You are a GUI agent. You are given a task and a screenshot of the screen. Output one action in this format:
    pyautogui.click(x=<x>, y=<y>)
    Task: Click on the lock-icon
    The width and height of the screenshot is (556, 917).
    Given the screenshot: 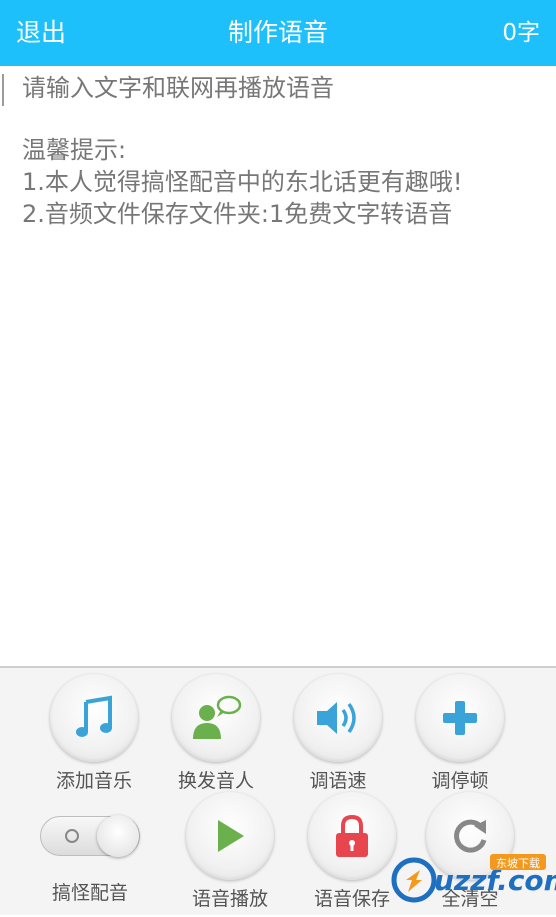 What is the action you would take?
    pyautogui.click(x=352, y=835)
    